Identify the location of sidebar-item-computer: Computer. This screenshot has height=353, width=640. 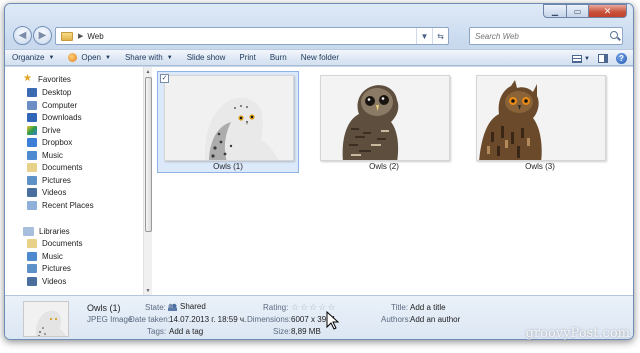
(52, 105).